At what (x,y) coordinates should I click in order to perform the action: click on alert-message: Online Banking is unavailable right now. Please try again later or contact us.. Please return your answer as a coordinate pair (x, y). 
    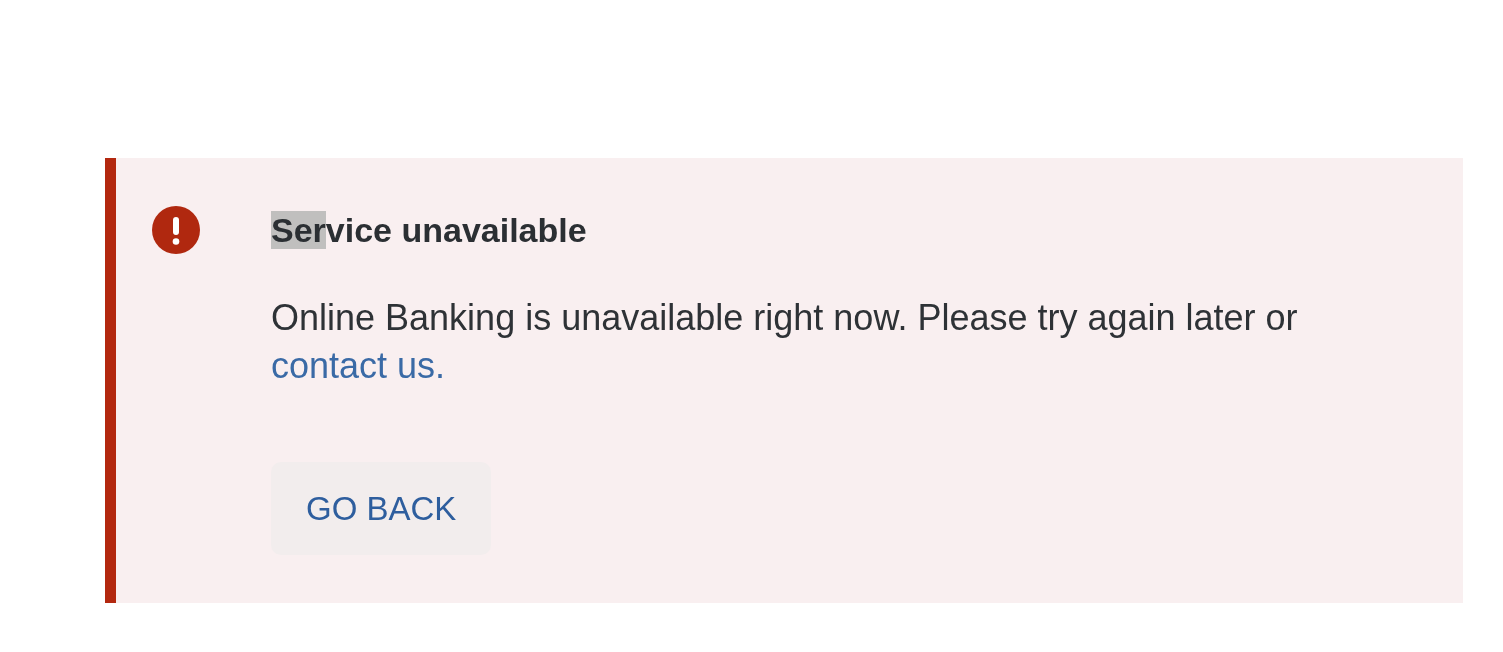
    Looking at the image, I should click on (785, 342).